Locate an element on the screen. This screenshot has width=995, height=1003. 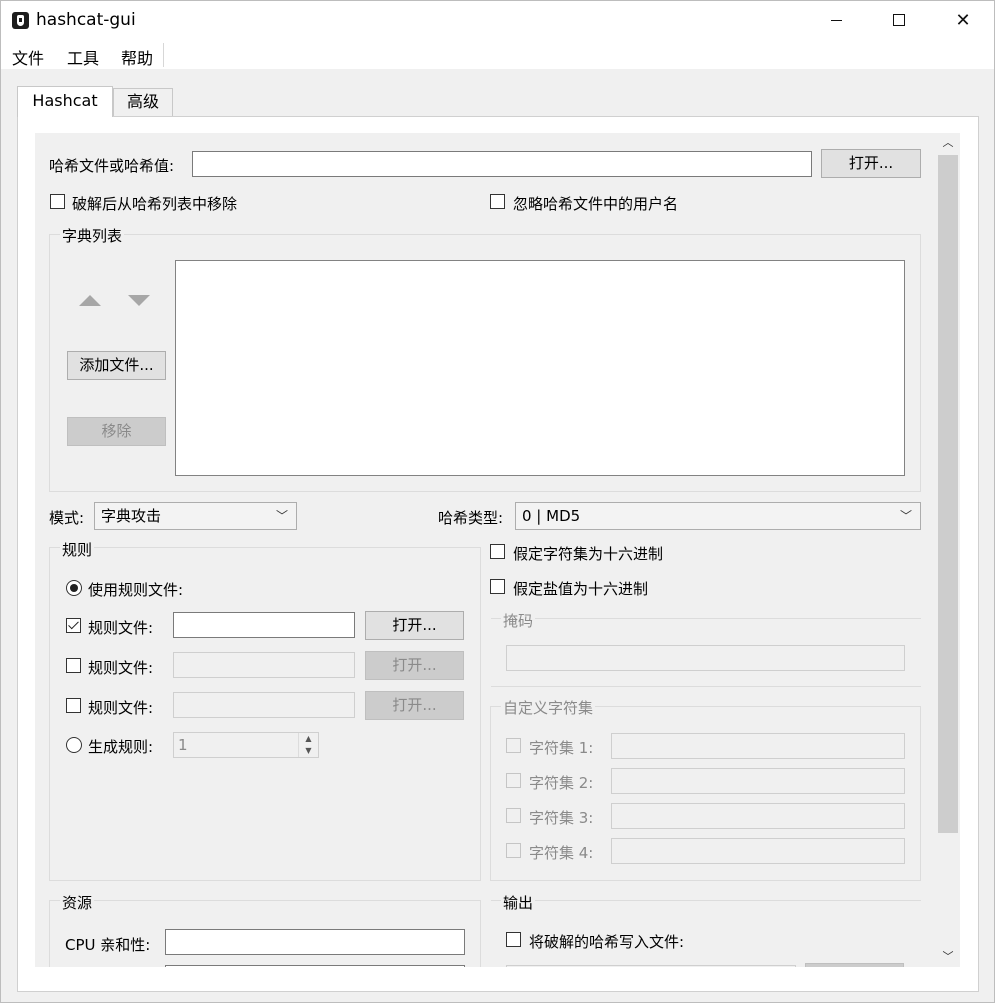
write-cracked-checkbox is located at coordinates (513, 939).